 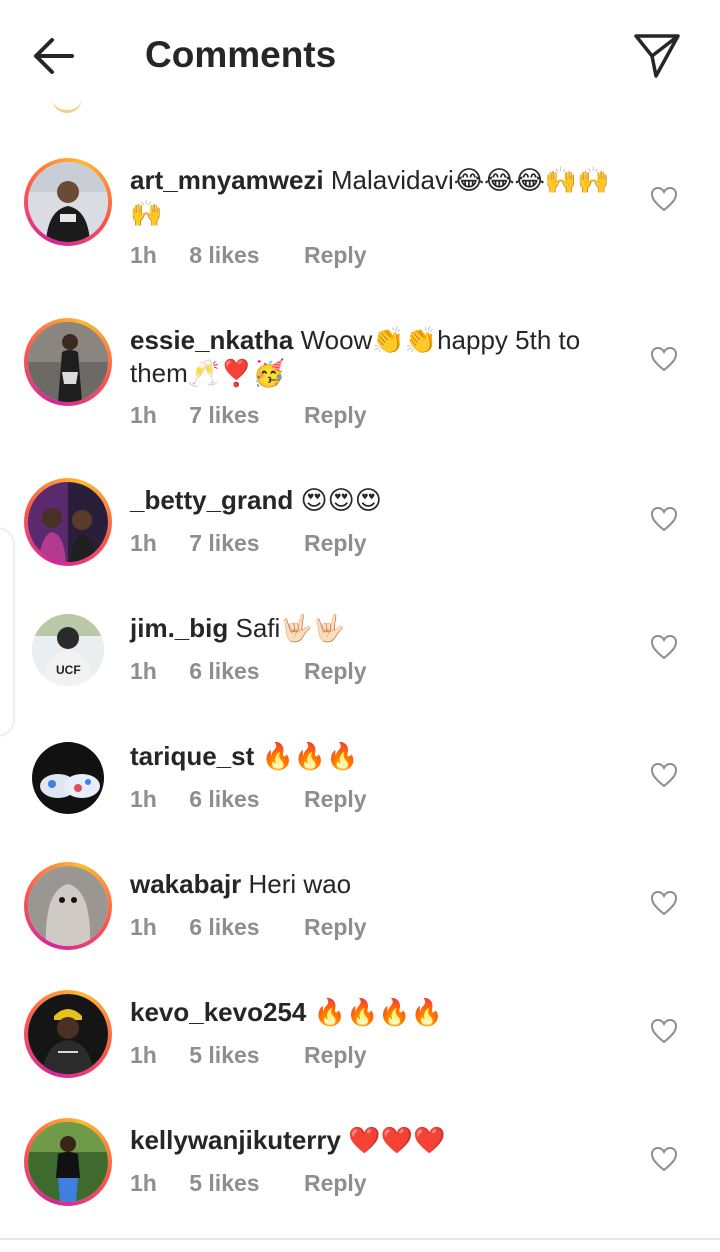 I want to click on page-title: Comments, so click(x=241, y=54).